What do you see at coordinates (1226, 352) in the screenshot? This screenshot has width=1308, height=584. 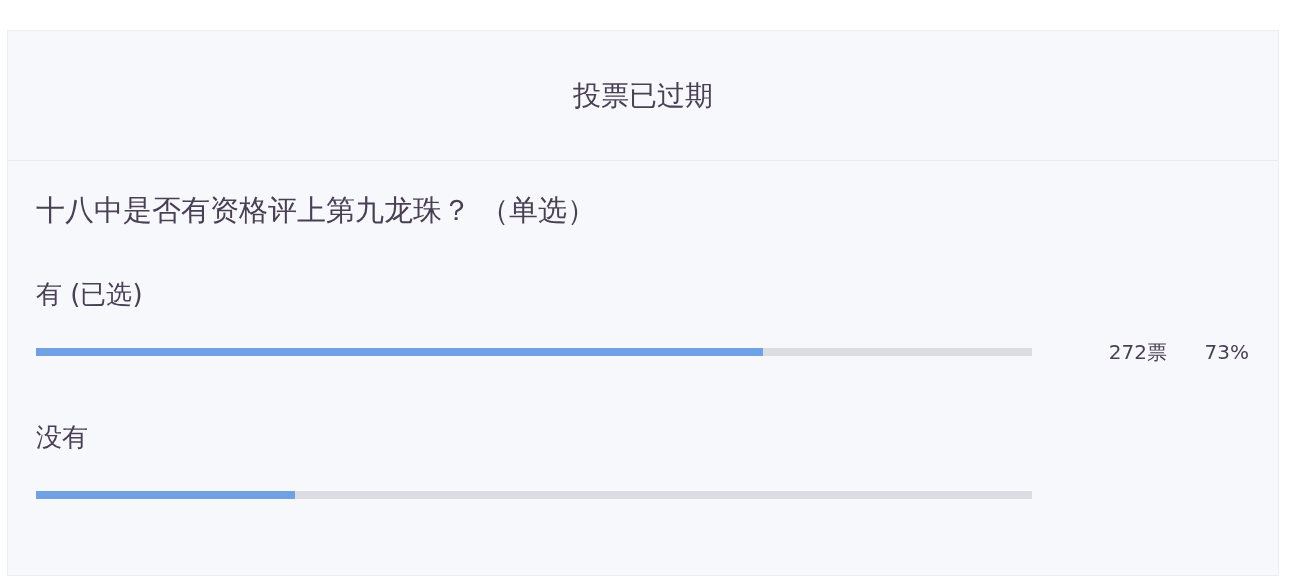 I see `vote-percent: 73%` at bounding box center [1226, 352].